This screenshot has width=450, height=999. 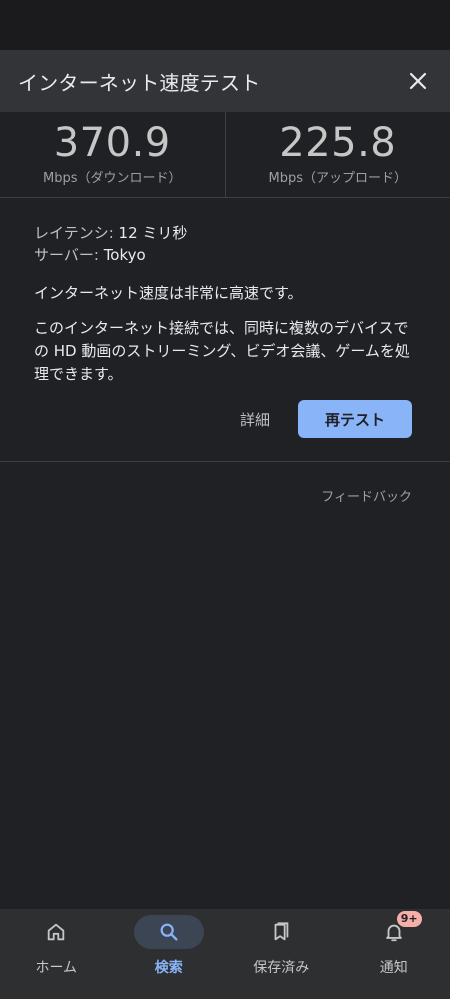 I want to click on close-button, so click(x=418, y=81).